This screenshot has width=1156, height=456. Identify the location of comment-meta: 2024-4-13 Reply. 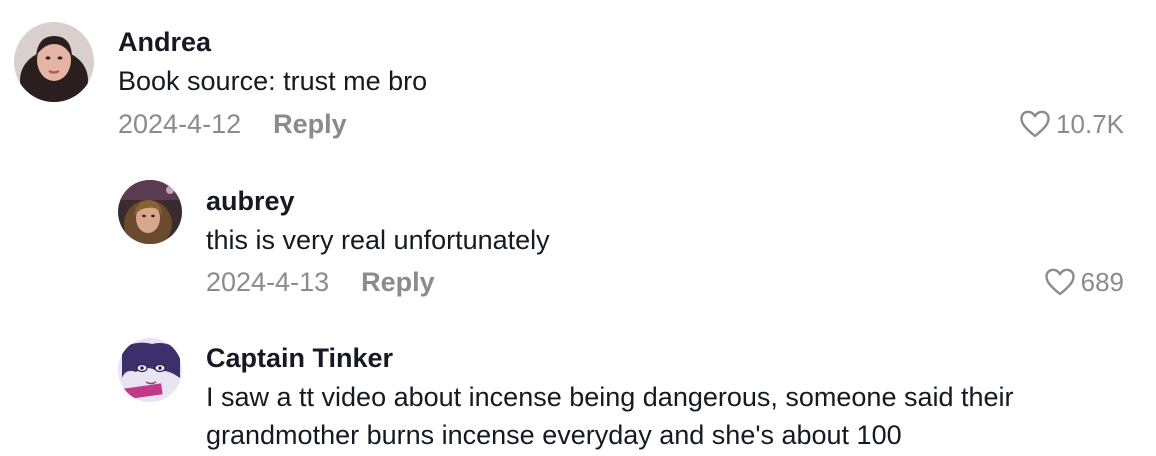
(320, 282).